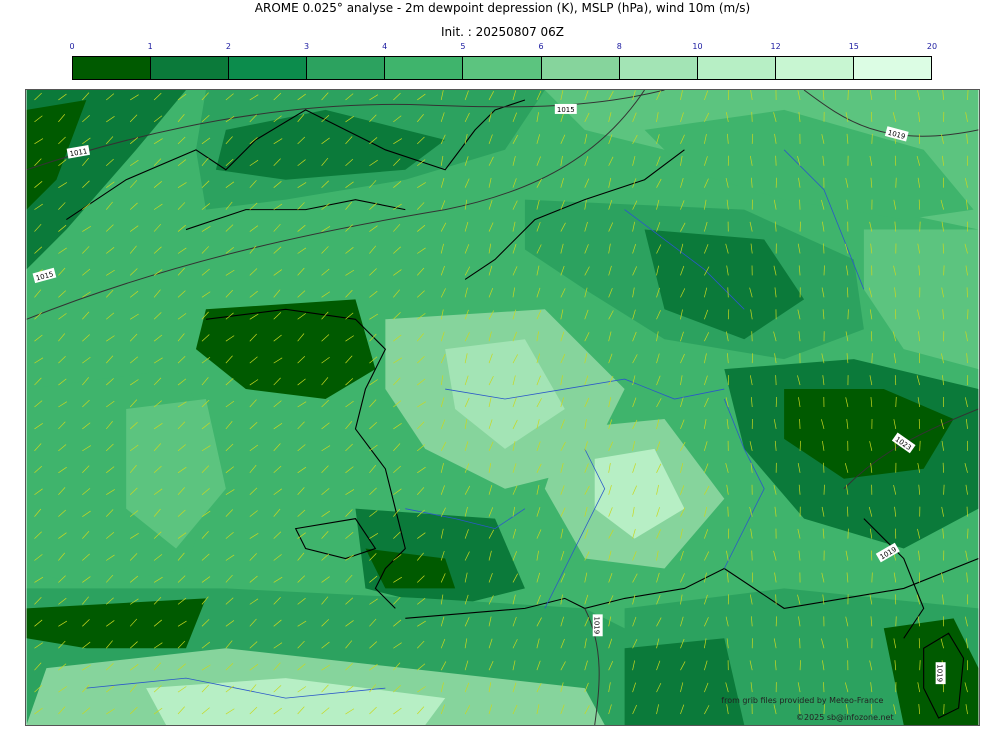 The image size is (1005, 738). What do you see at coordinates (619, 46) in the screenshot?
I see `tick-label: 8` at bounding box center [619, 46].